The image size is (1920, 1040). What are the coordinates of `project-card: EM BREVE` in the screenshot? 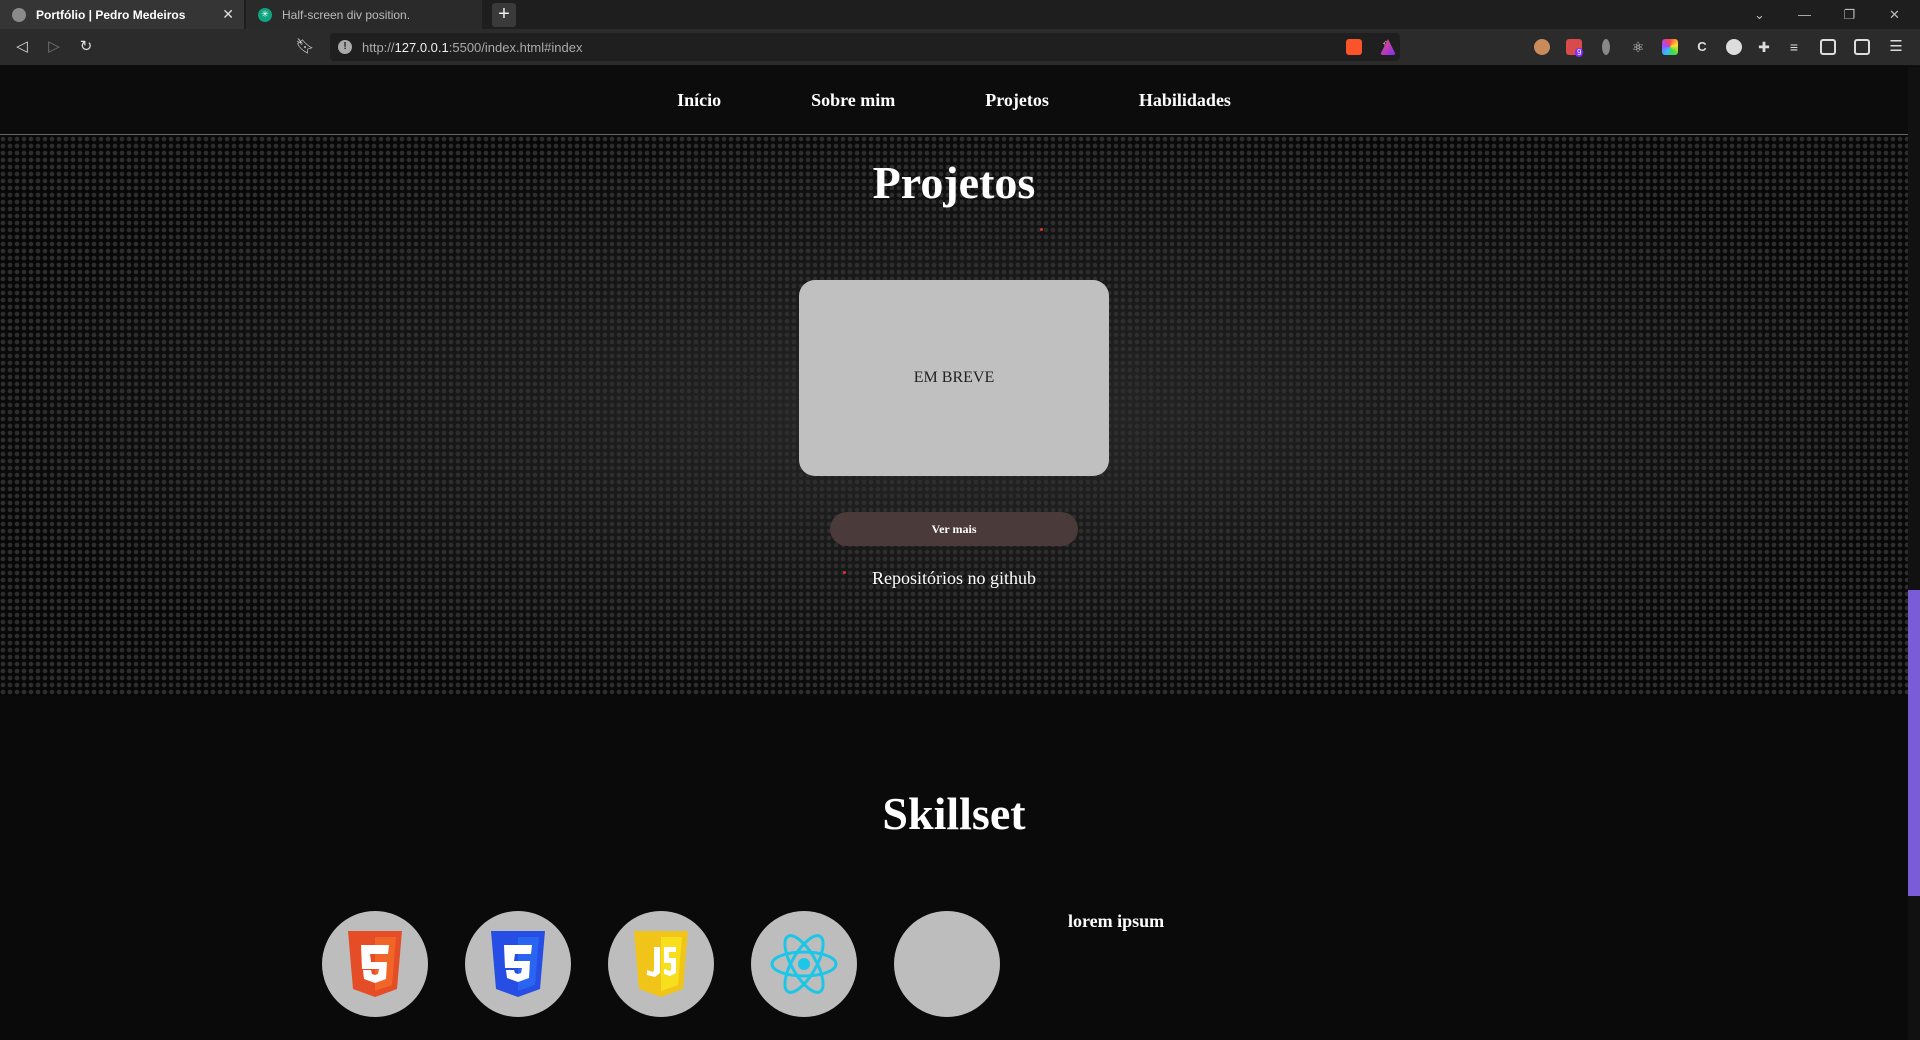 It's located at (954, 378).